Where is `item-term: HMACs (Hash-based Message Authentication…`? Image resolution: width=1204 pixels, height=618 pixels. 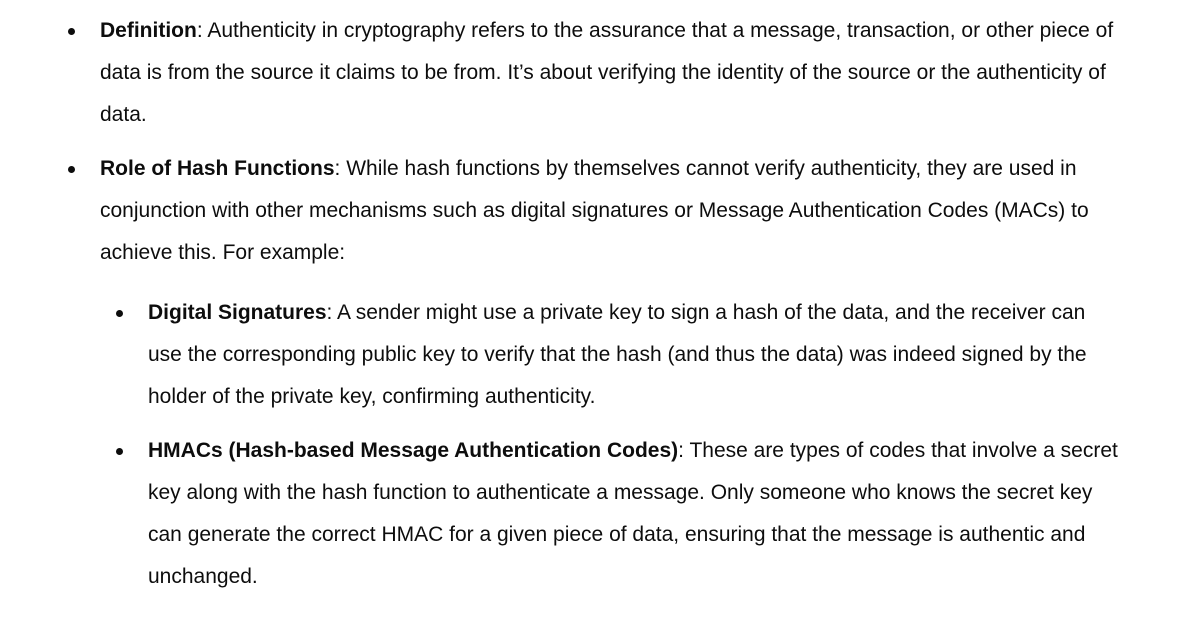
item-term: HMACs (Hash-based Message Authentication… is located at coordinates (413, 450).